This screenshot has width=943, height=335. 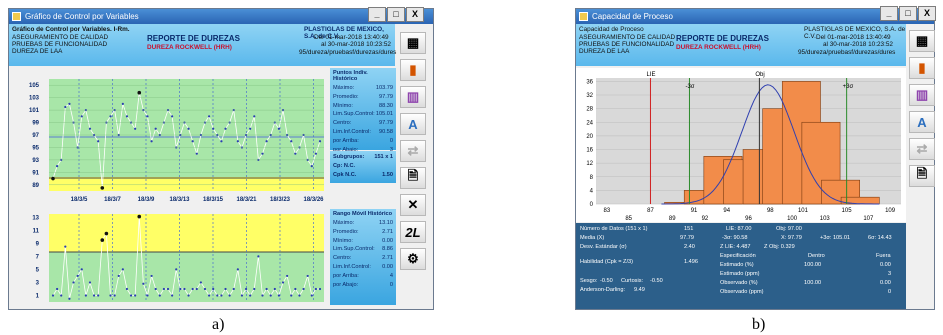 What do you see at coordinates (413, 232) in the screenshot?
I see `zl-icon: 2L` at bounding box center [413, 232].